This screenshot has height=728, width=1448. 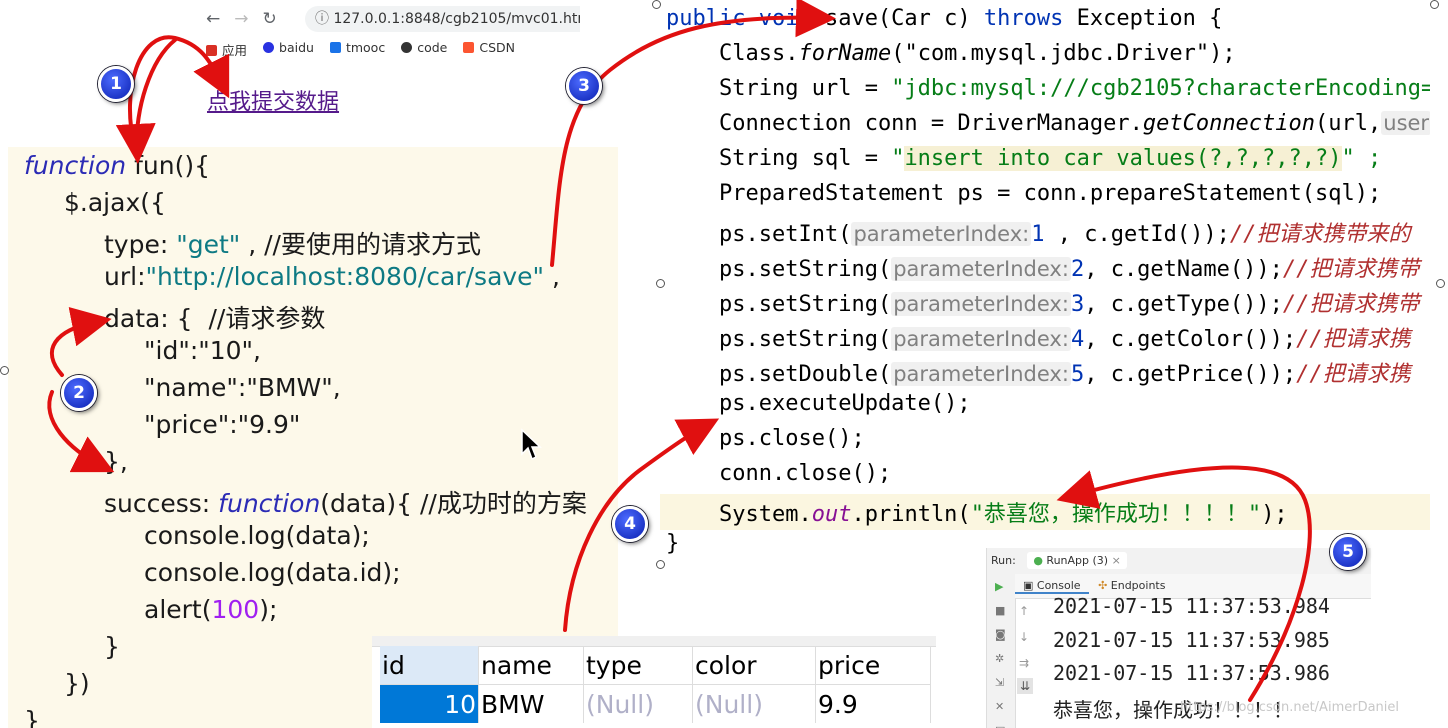 I want to click on tab-console: ▣ Console, so click(x=1052, y=586).